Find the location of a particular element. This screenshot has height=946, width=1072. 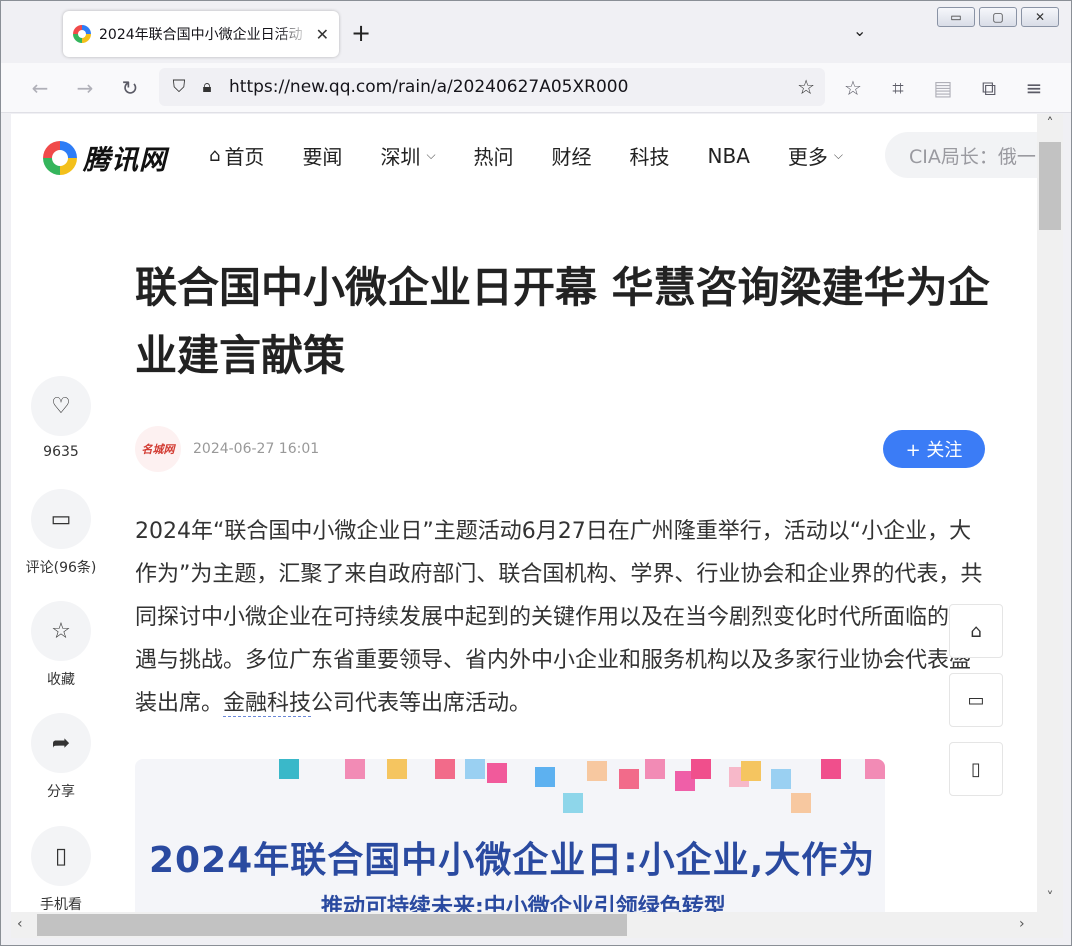

favorite-action: ☆ 收藏 is located at coordinates (61, 645).